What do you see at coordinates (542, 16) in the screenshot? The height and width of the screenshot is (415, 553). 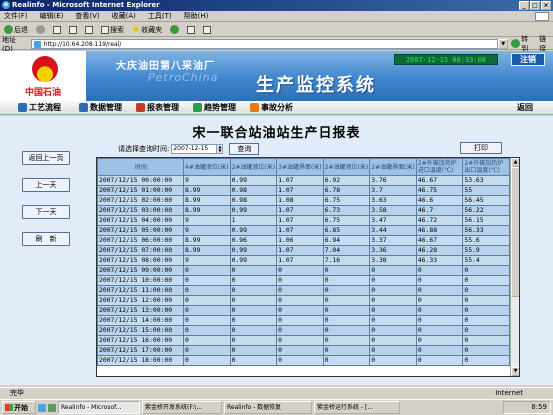 I see `windows-flag-icon` at bounding box center [542, 16].